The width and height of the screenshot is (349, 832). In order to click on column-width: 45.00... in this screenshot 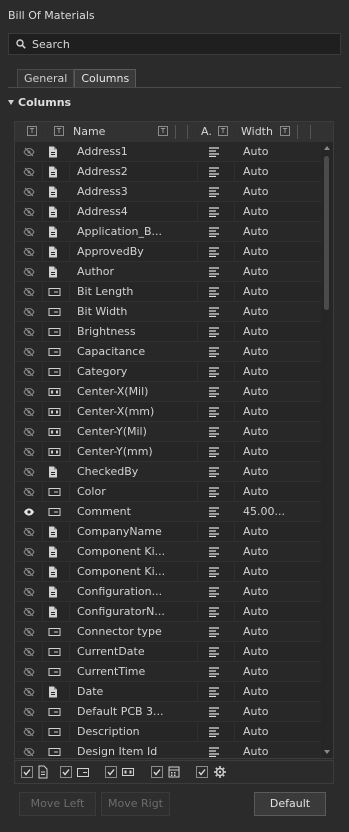, I will do `click(278, 511)`.